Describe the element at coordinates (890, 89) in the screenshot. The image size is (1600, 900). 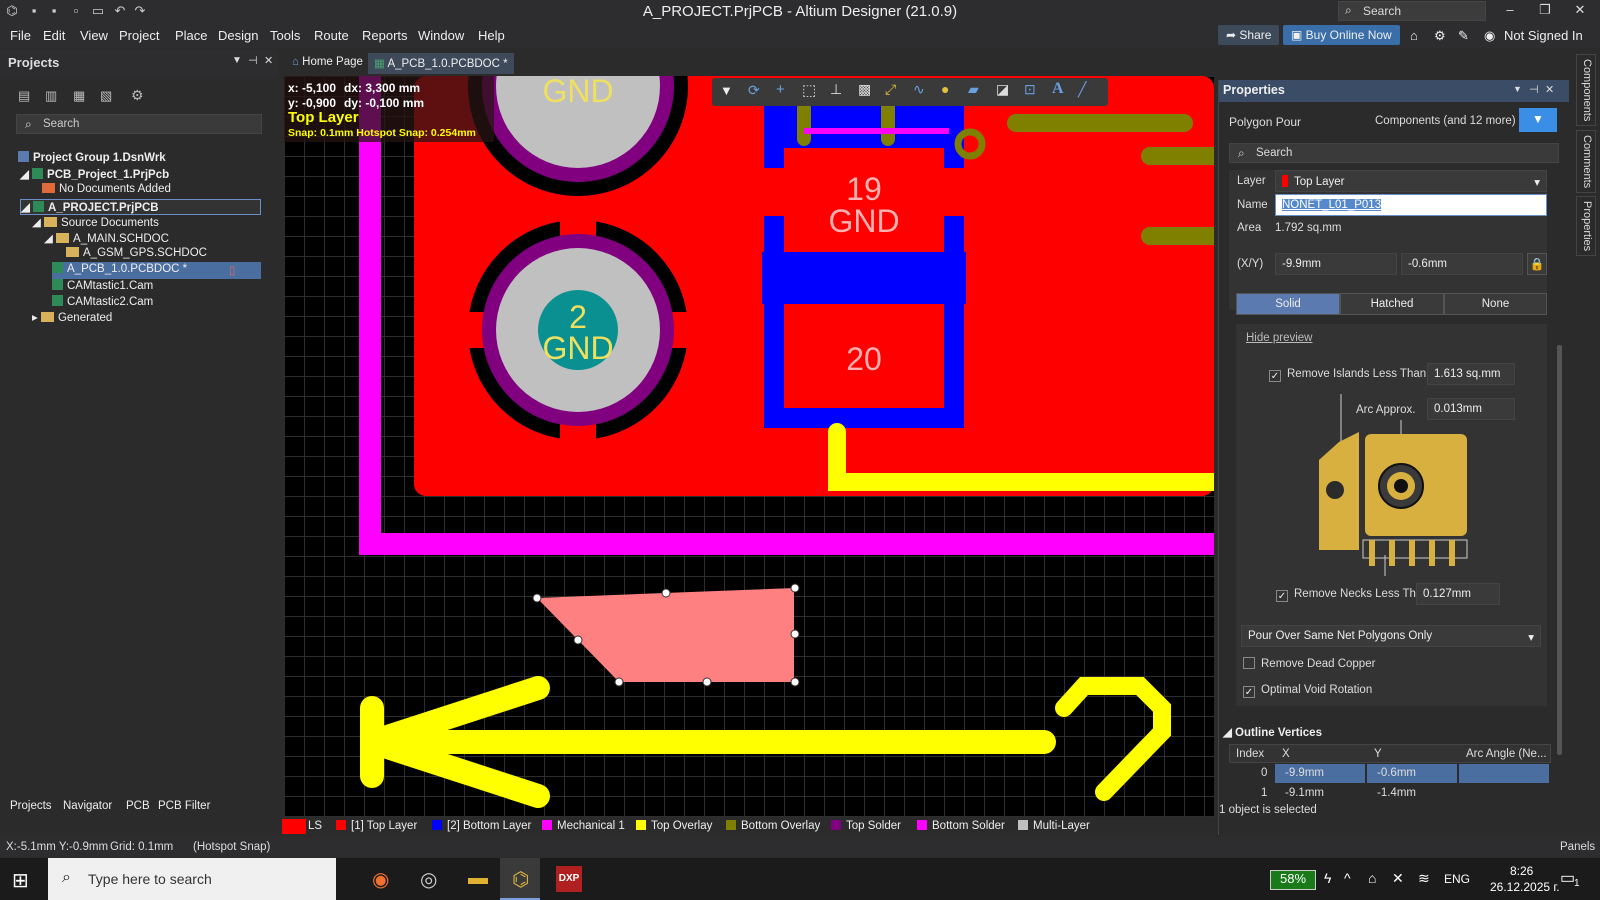
I see `route-icon: ⤢` at that location.